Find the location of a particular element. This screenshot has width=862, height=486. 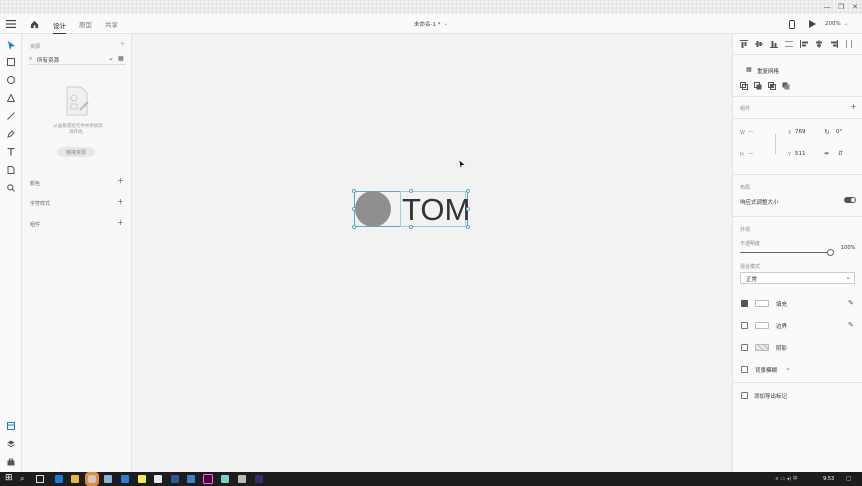

search-icon: ⌕ is located at coordinates (22, 478).